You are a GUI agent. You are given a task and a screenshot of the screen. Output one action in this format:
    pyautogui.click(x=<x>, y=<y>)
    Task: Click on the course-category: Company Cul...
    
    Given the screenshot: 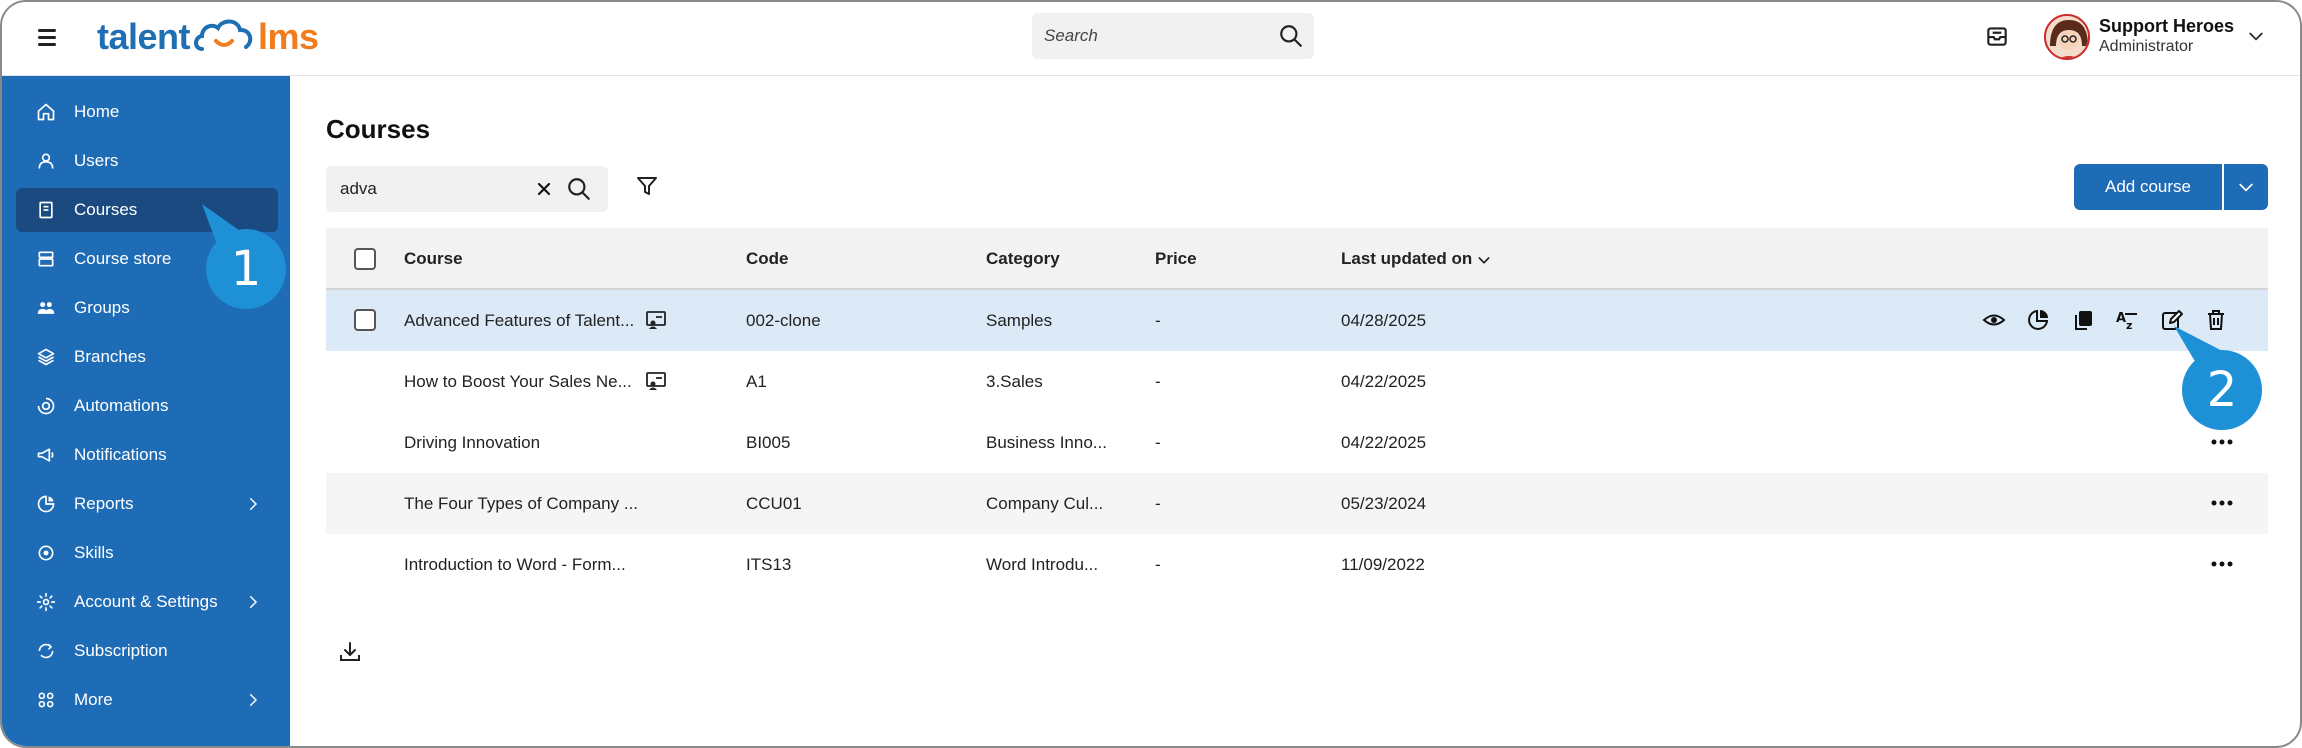 What is the action you would take?
    pyautogui.click(x=1045, y=503)
    